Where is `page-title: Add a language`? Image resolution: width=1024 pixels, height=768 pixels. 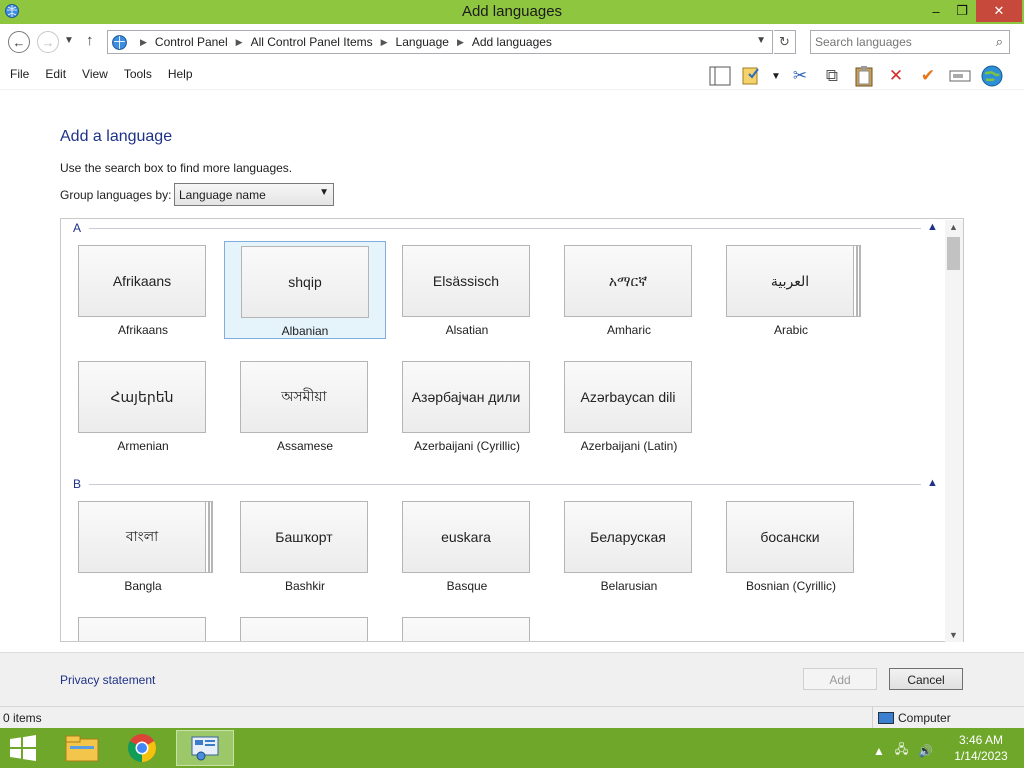
page-title: Add a language is located at coordinates (116, 136).